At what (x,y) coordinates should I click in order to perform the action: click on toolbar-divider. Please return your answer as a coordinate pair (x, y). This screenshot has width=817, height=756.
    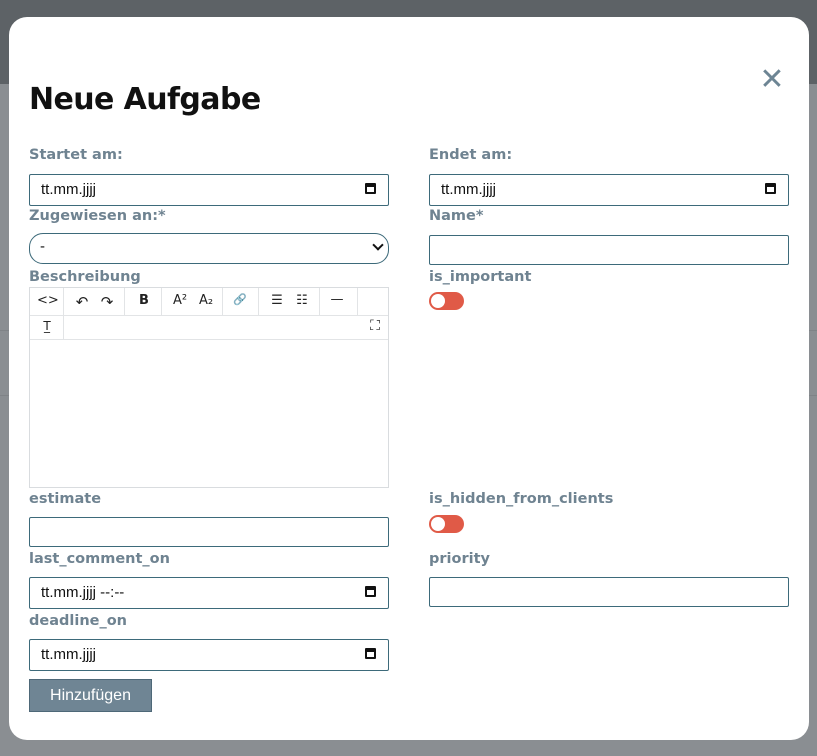
    Looking at the image, I should click on (209, 315).